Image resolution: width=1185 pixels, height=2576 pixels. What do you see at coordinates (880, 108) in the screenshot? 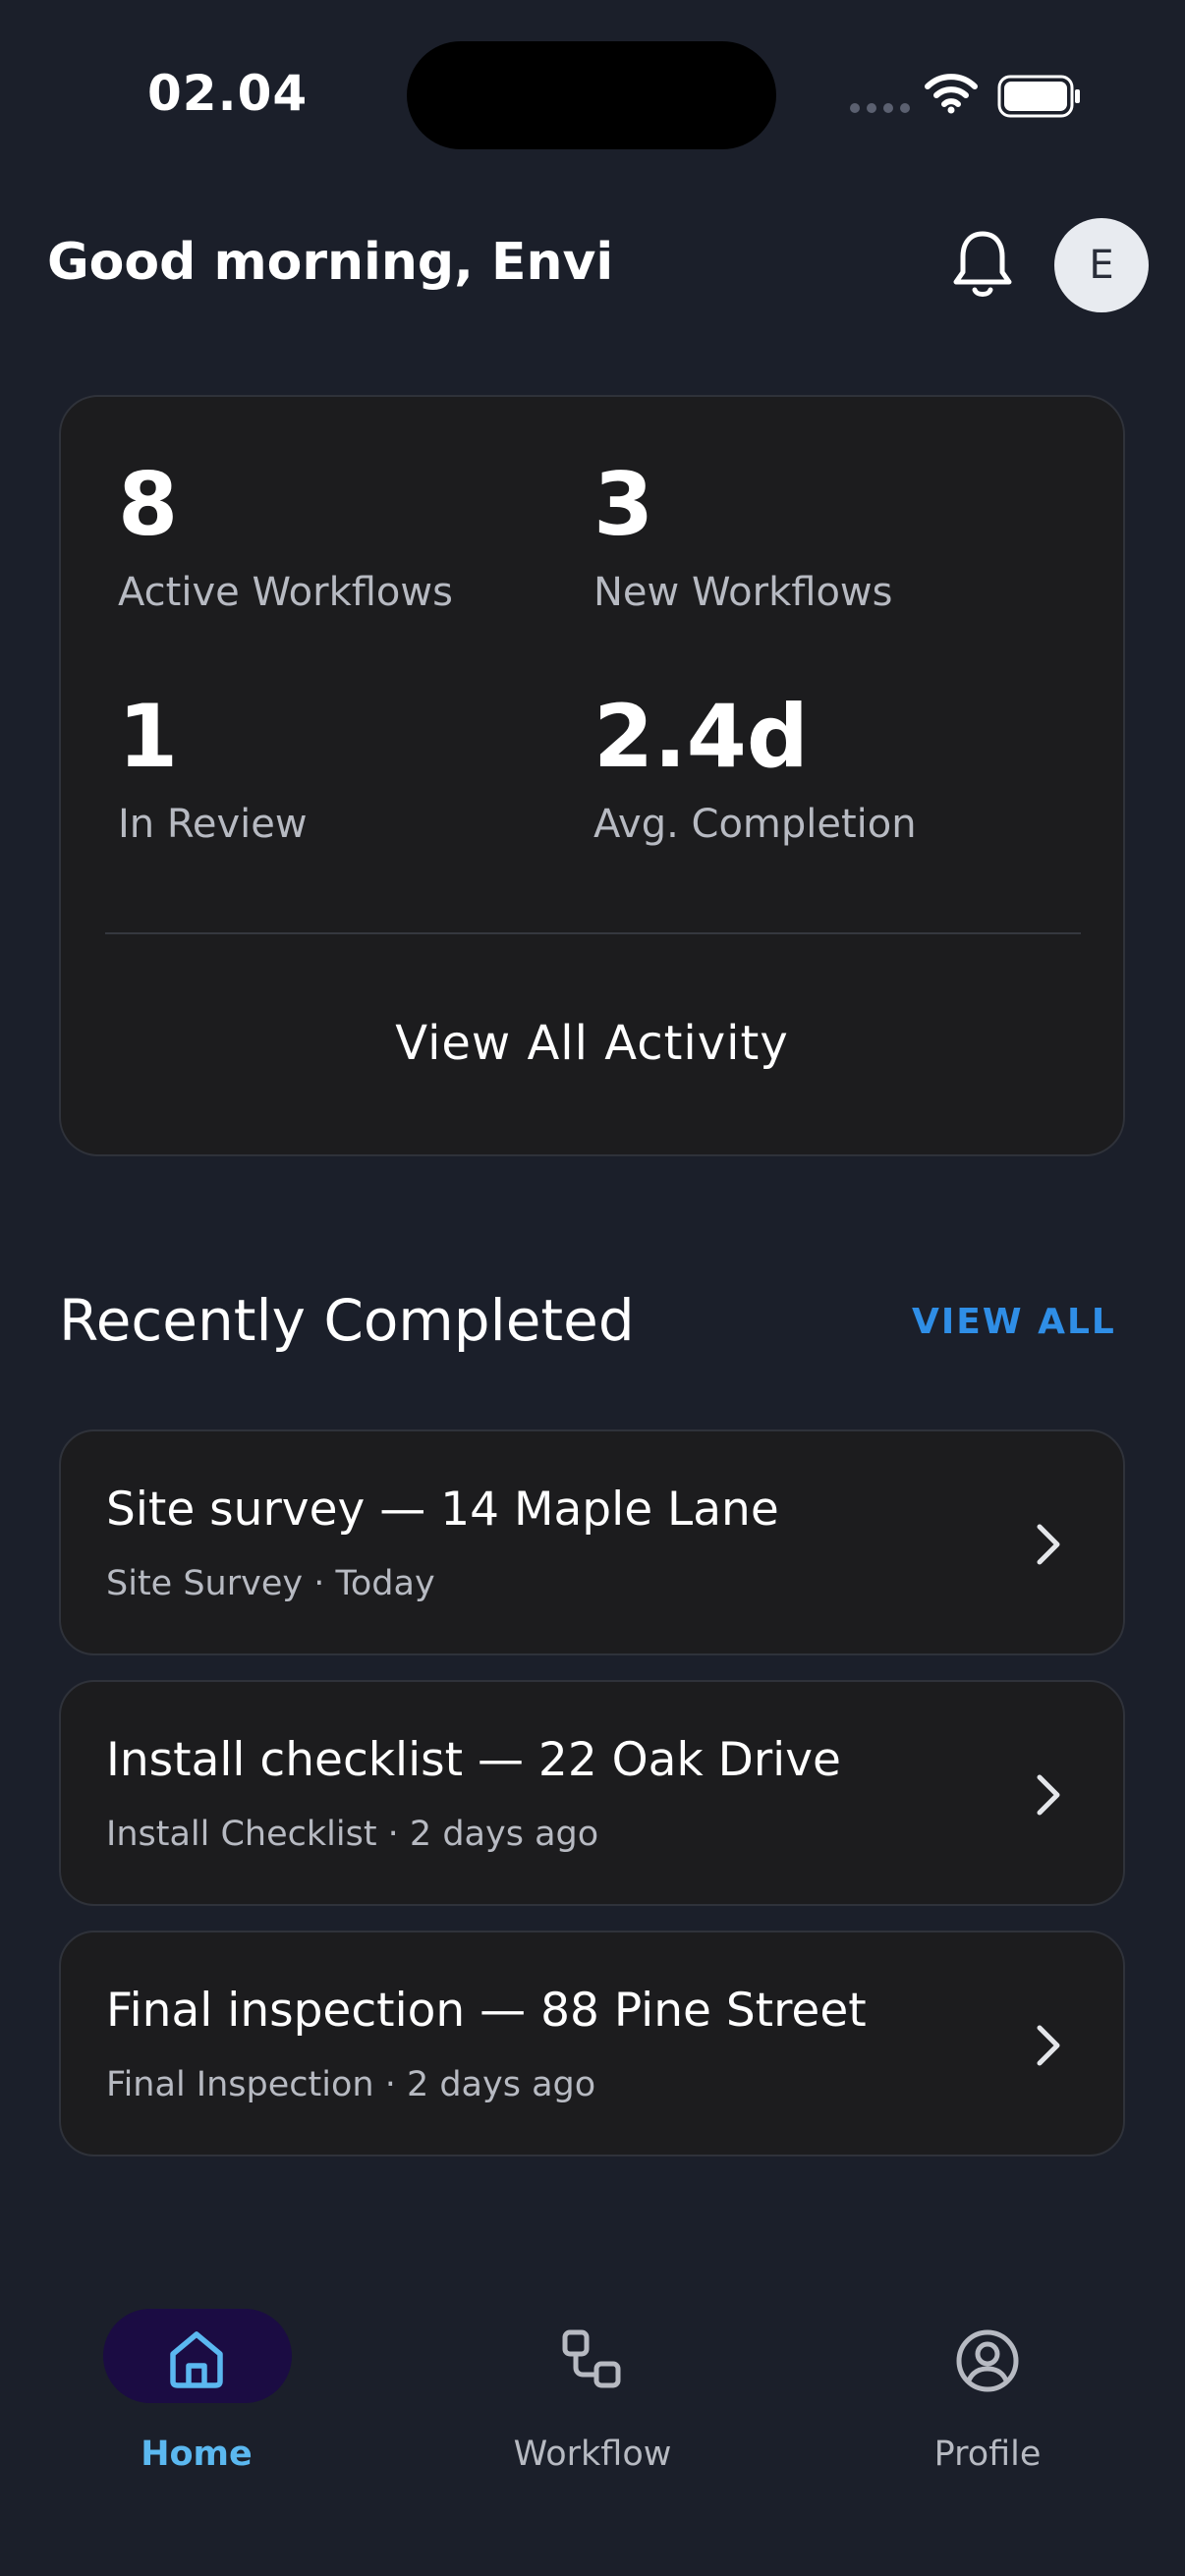
I see `signal-dots-icon` at bounding box center [880, 108].